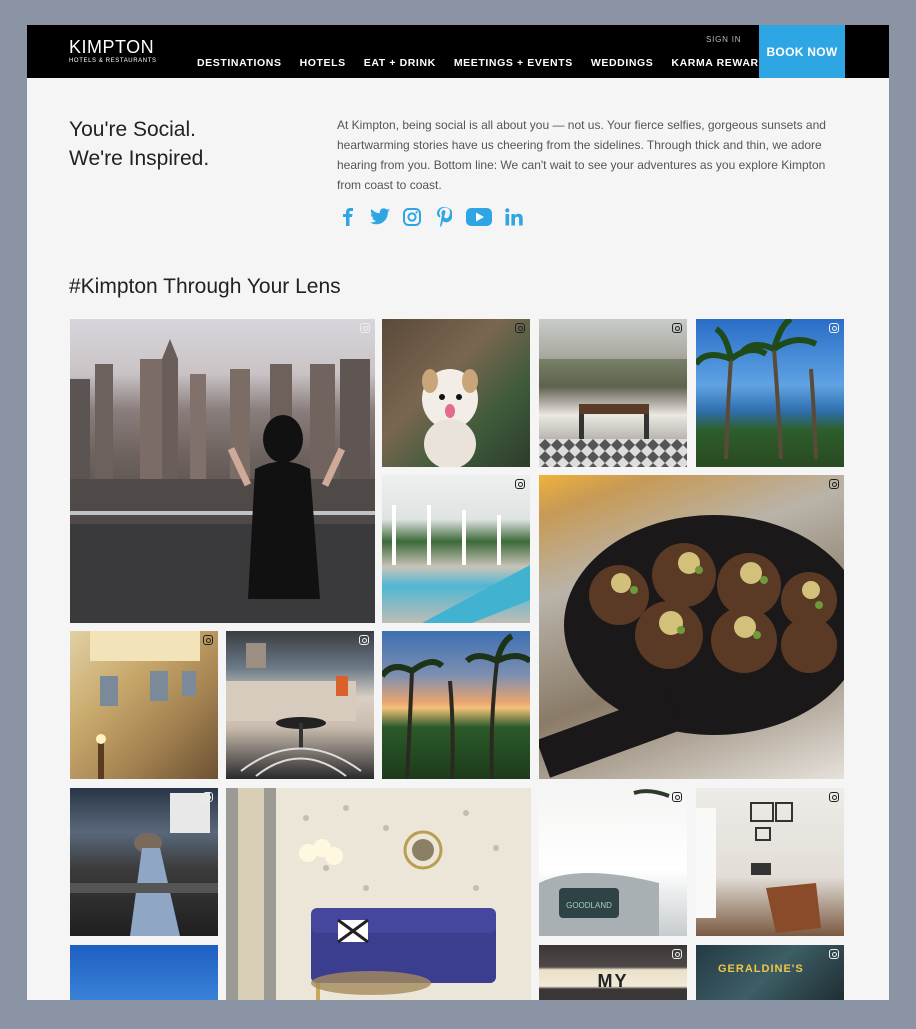 The height and width of the screenshot is (1029, 916). I want to click on headline-line-1: You're Social., so click(132, 129).